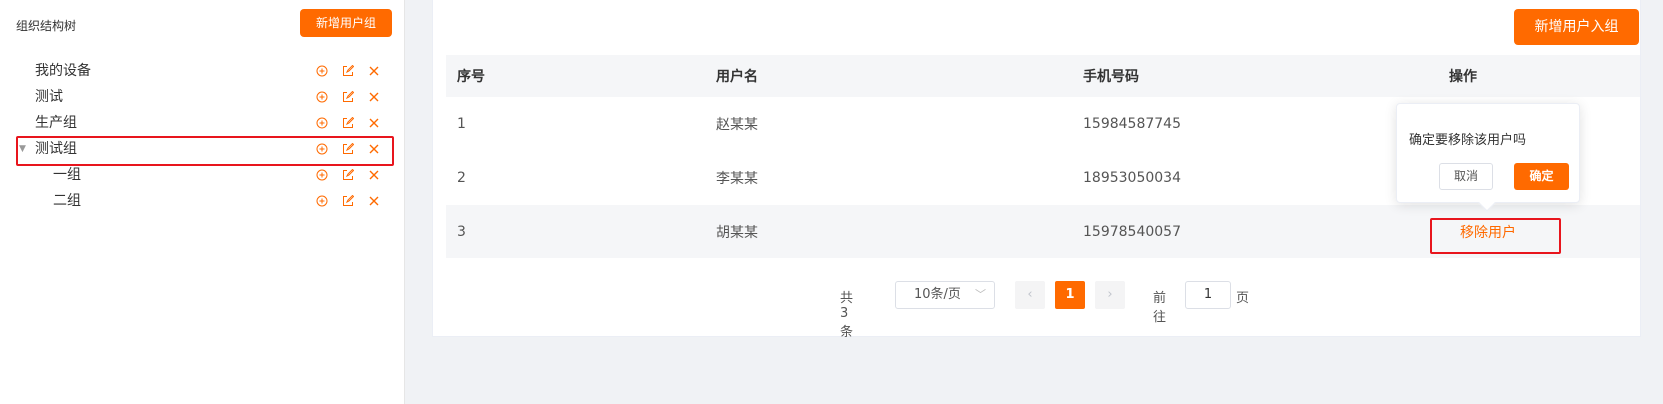  I want to click on cell-username: 胡某某, so click(737, 232).